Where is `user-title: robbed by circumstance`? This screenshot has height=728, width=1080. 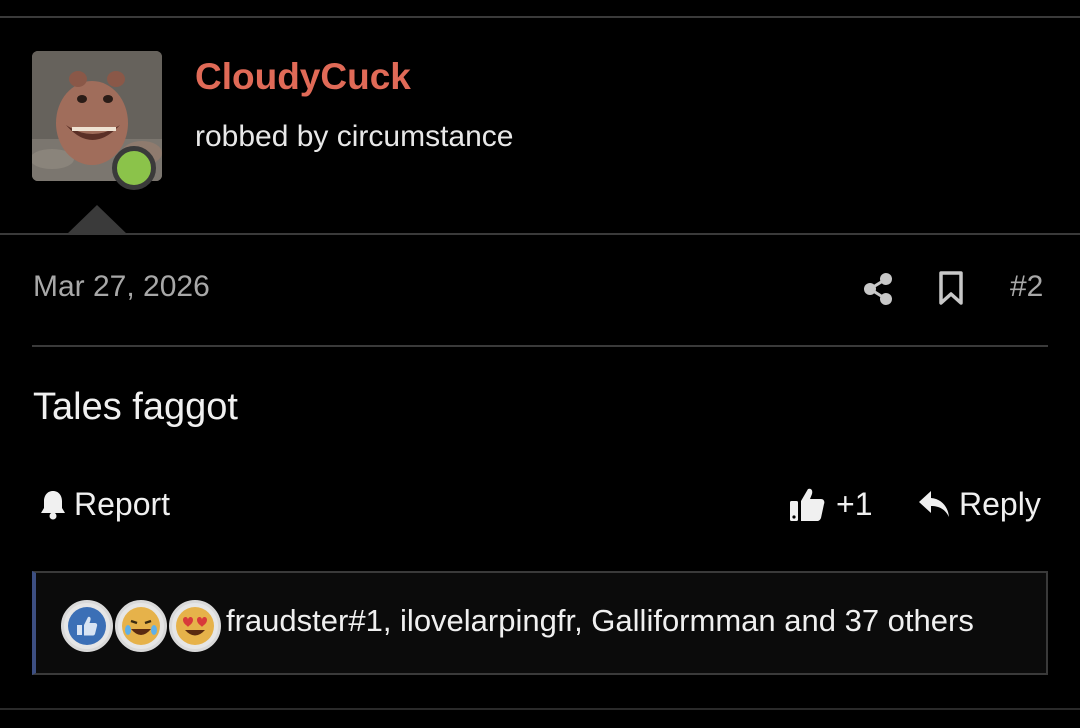 user-title: robbed by circumstance is located at coordinates (354, 136).